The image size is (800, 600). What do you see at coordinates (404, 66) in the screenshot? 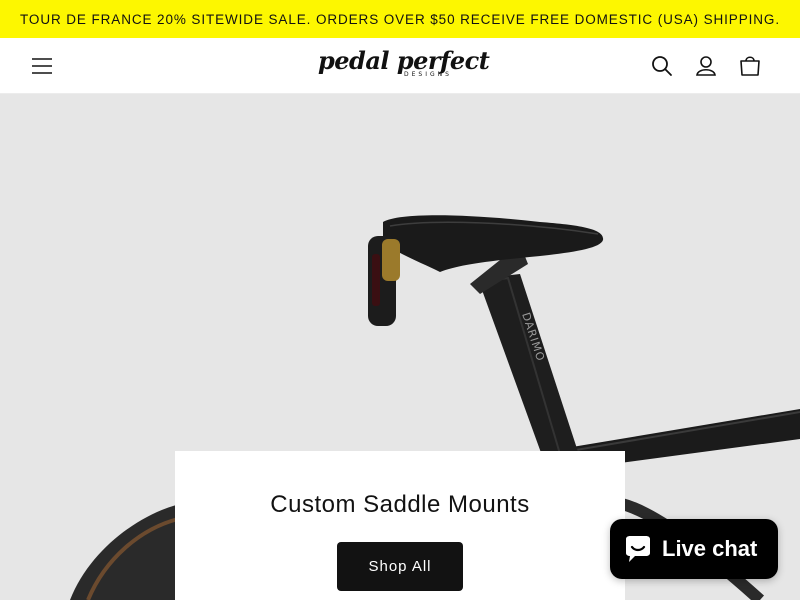
I see `site-logo: pedal perfect DESIGNS` at bounding box center [404, 66].